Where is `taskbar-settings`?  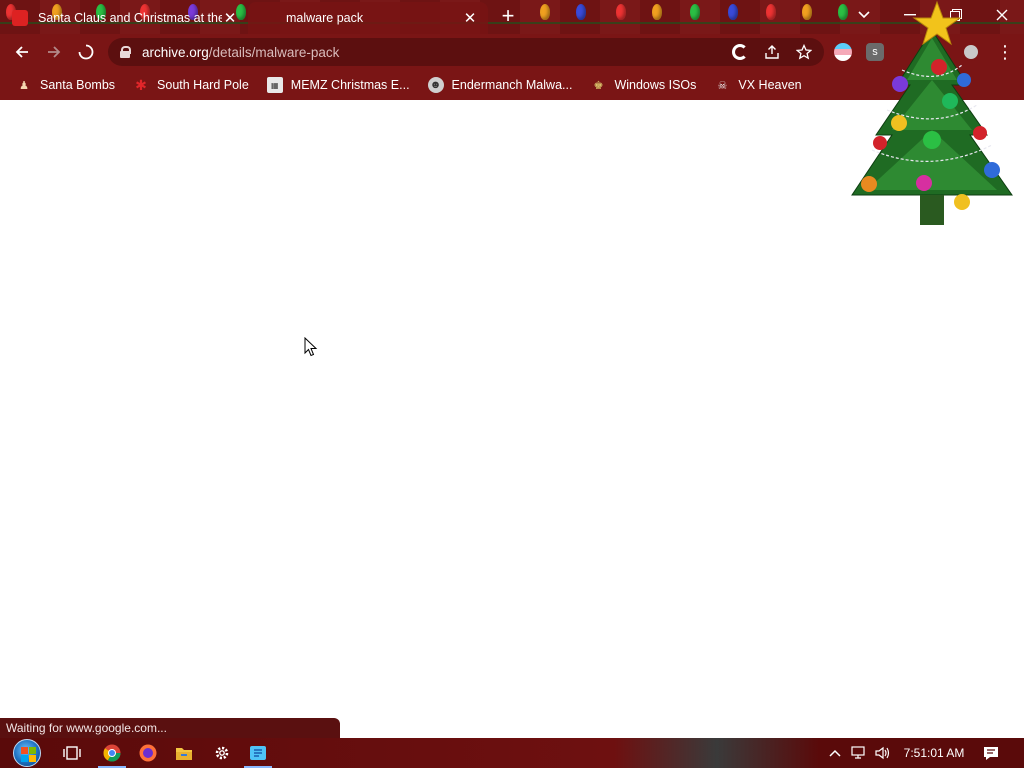 taskbar-settings is located at coordinates (222, 753).